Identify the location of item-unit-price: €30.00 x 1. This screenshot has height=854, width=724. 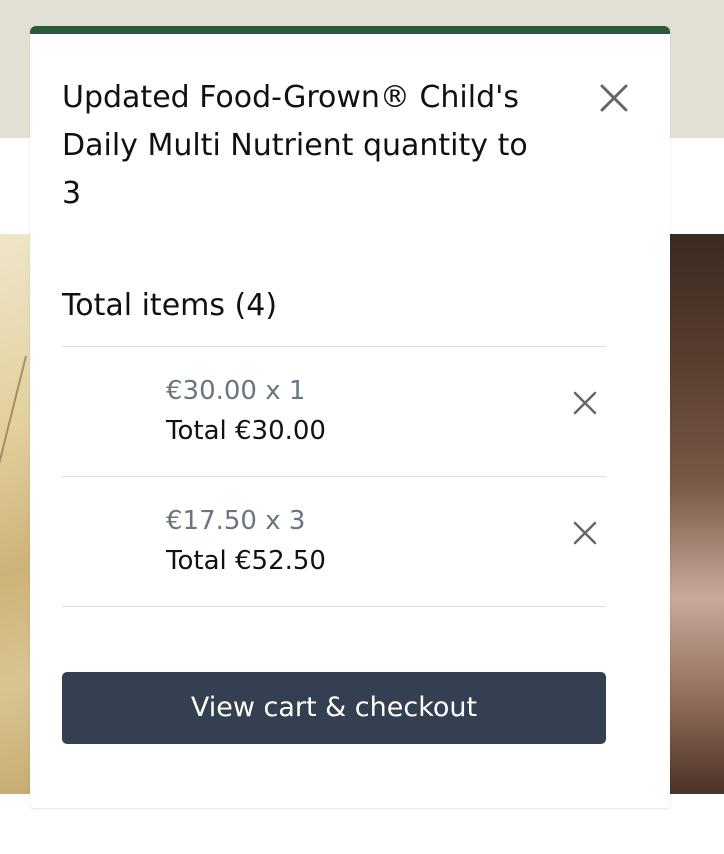
(236, 391).